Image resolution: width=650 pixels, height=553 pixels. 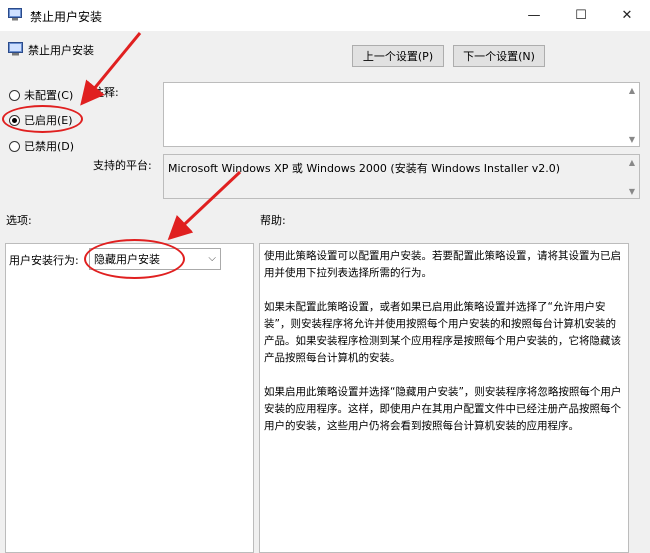 What do you see at coordinates (111, 69) in the screenshot?
I see `arrow-to-enabled` at bounding box center [111, 69].